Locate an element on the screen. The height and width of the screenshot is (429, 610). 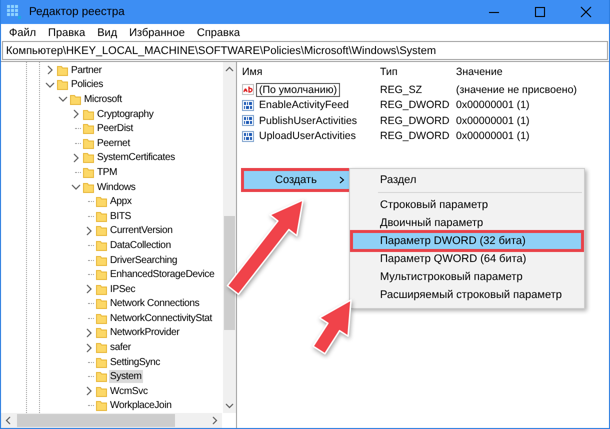
value-type: REG_SZ is located at coordinates (401, 90).